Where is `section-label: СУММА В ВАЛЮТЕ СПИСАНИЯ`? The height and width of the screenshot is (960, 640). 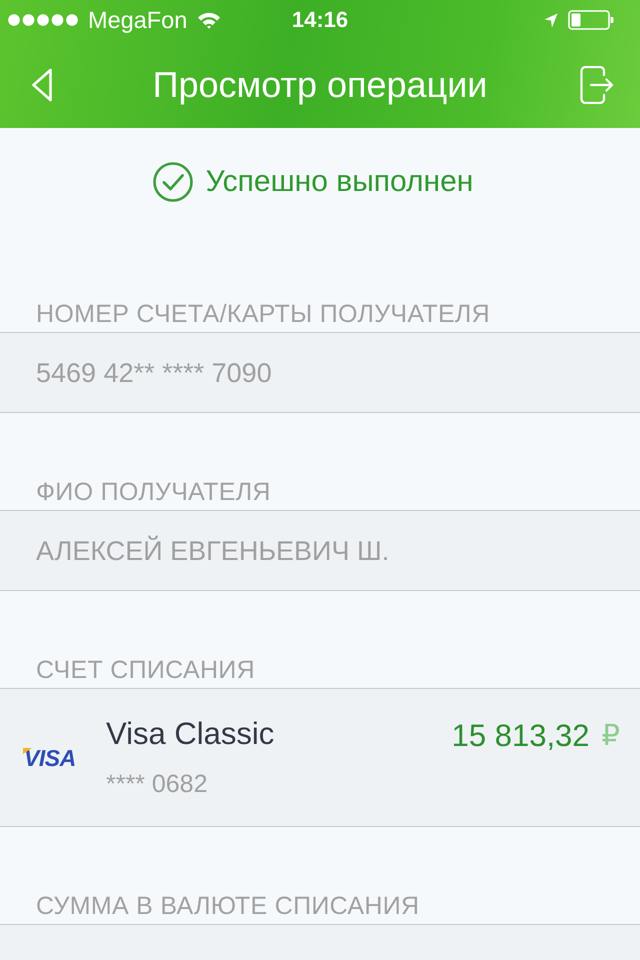
section-label: СУММА В ВАЛЮТЕ СПИСАНИЯ is located at coordinates (228, 906).